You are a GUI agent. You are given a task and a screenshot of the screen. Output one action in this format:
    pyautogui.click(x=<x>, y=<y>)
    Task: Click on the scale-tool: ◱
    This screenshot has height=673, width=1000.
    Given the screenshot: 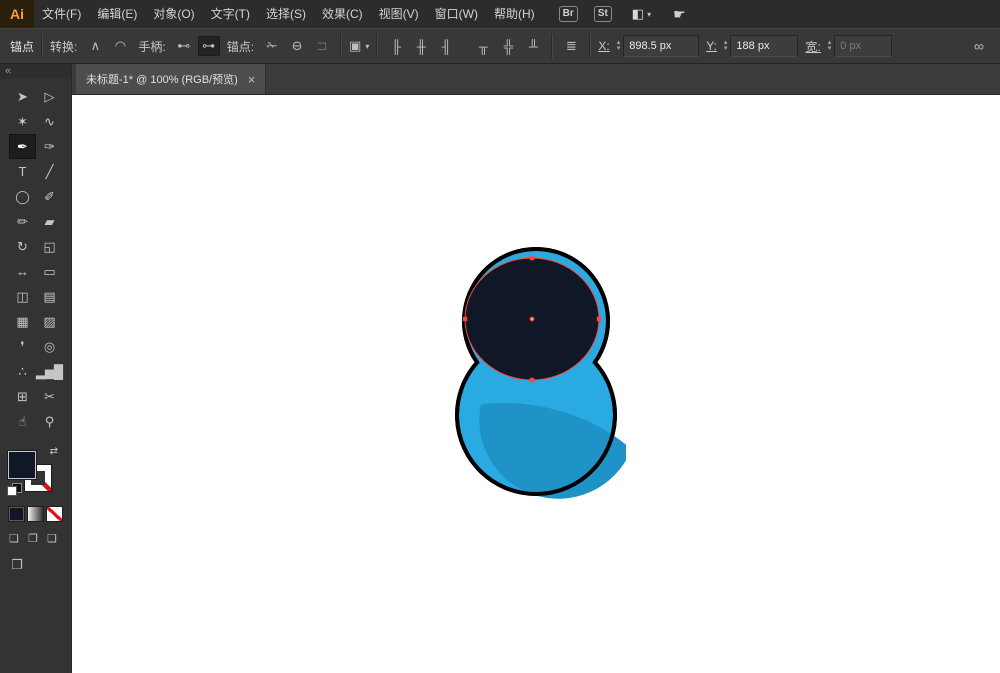 What is the action you would take?
    pyautogui.click(x=49, y=246)
    